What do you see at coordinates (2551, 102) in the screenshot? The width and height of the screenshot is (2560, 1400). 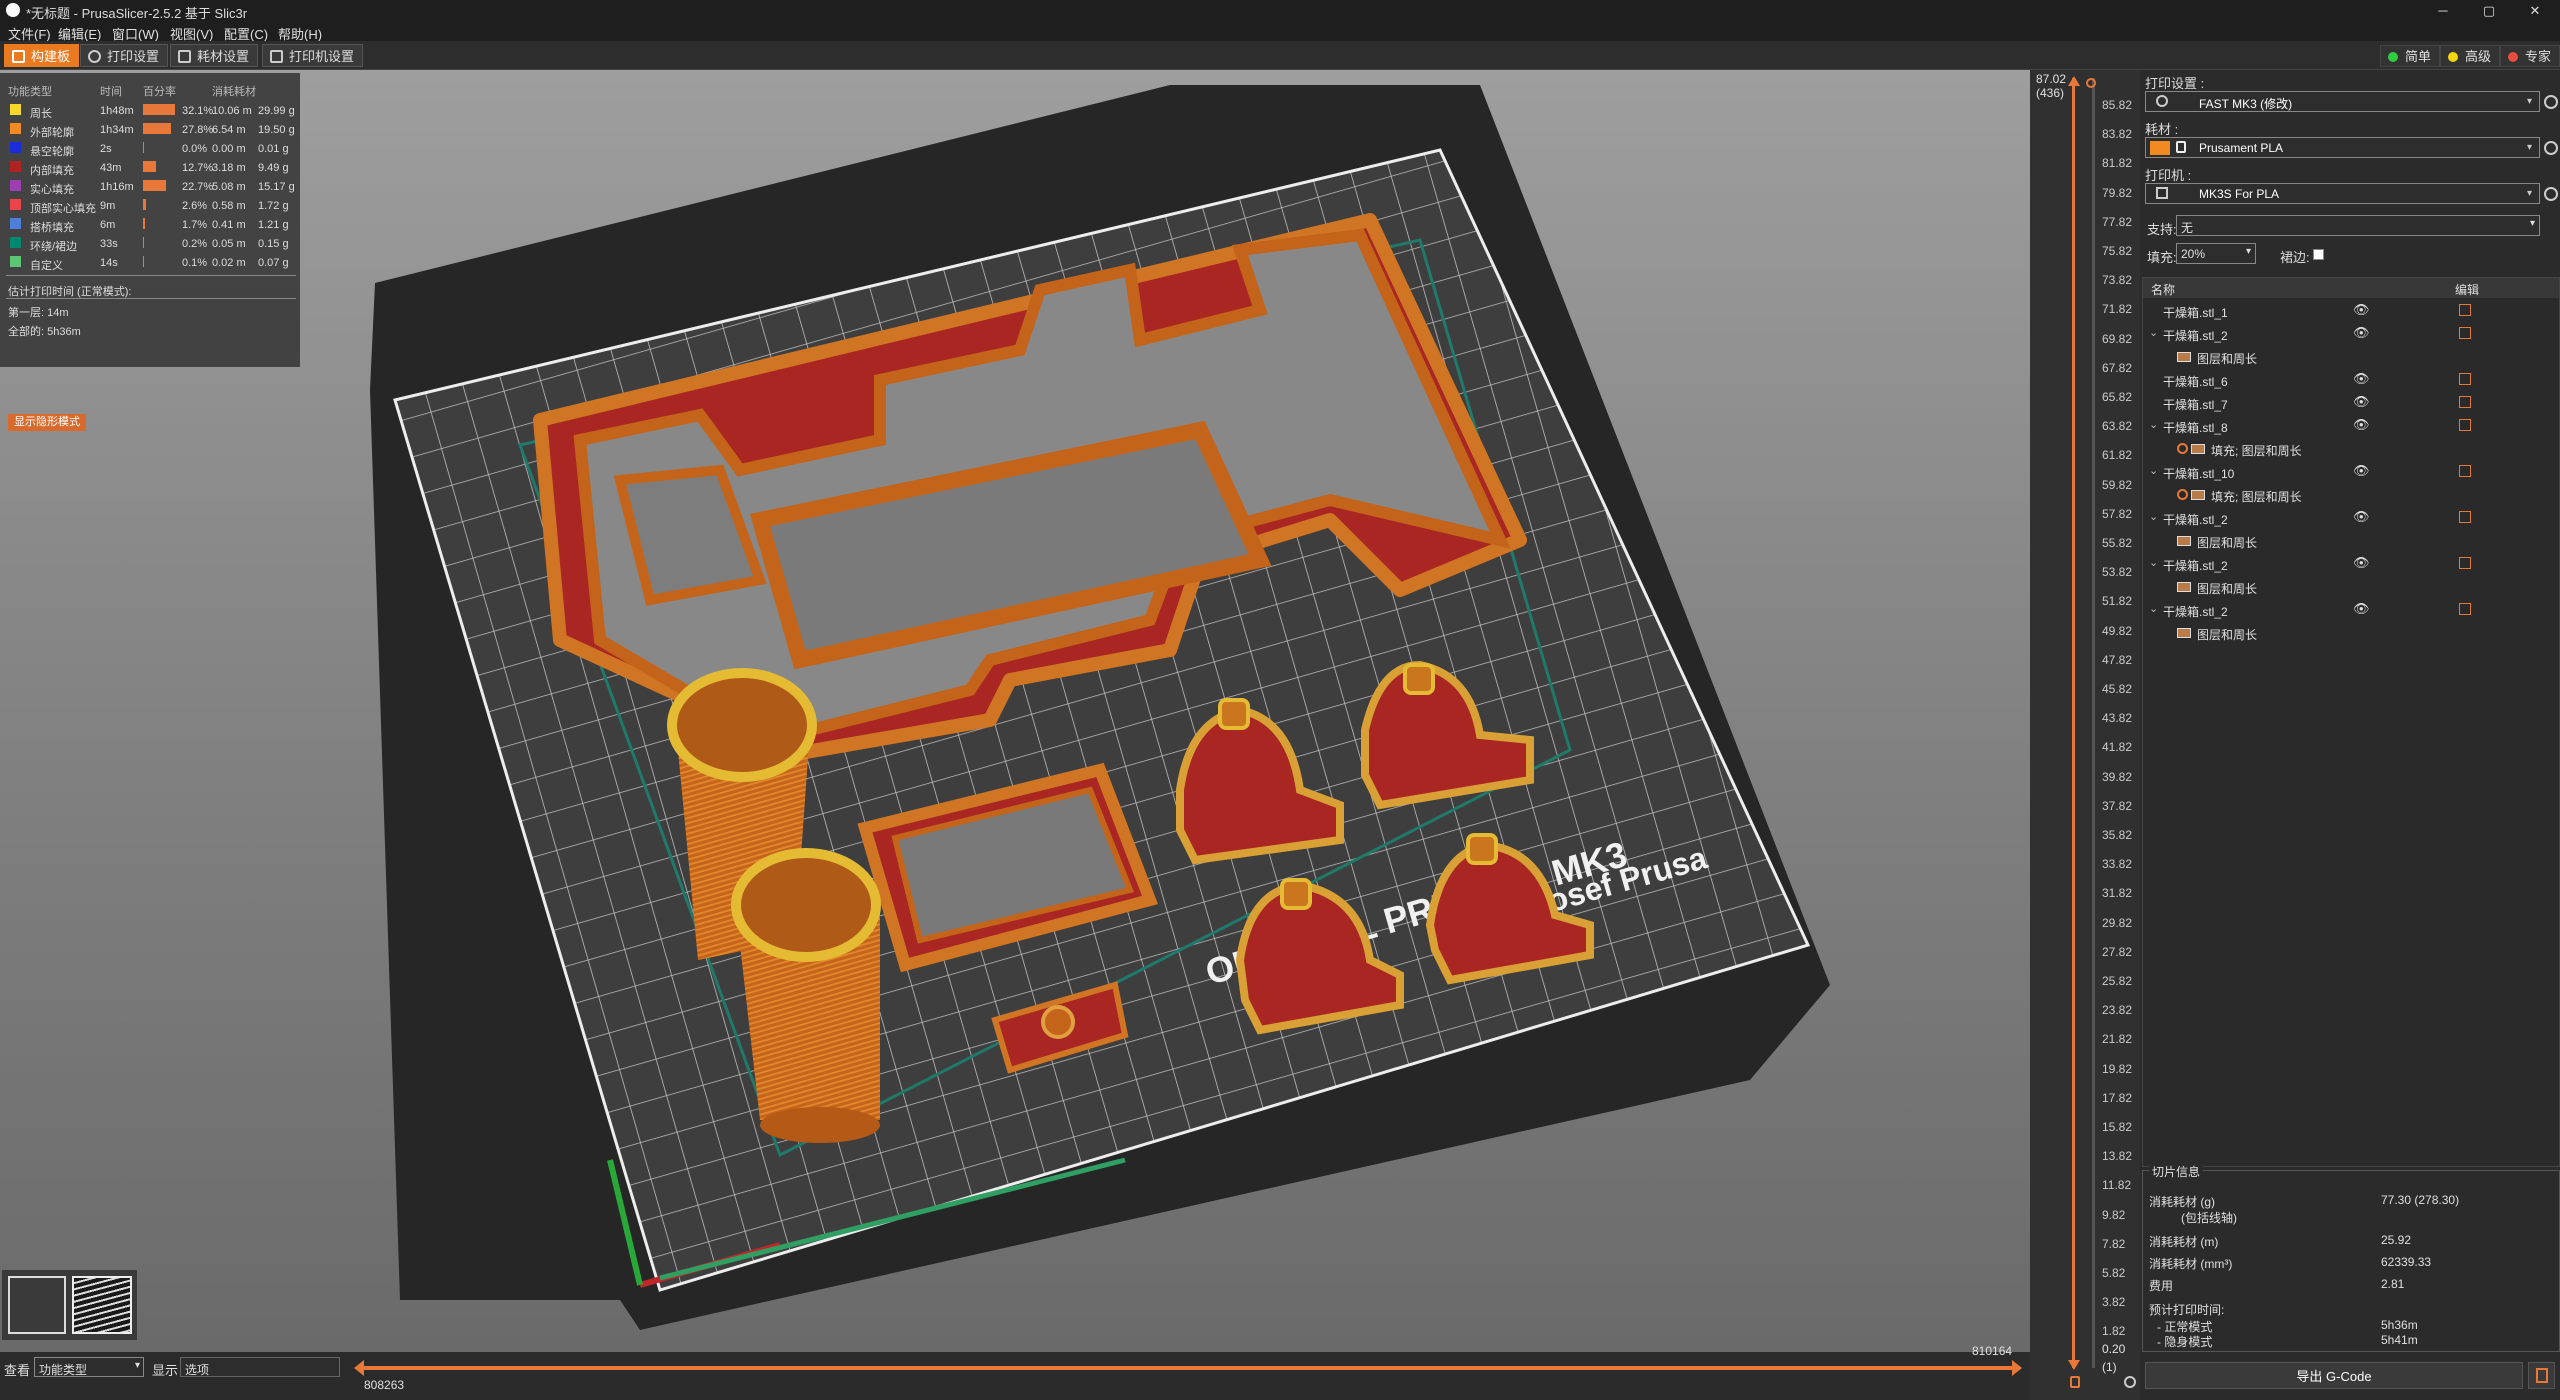 I see `print-preset-gear-icon` at bounding box center [2551, 102].